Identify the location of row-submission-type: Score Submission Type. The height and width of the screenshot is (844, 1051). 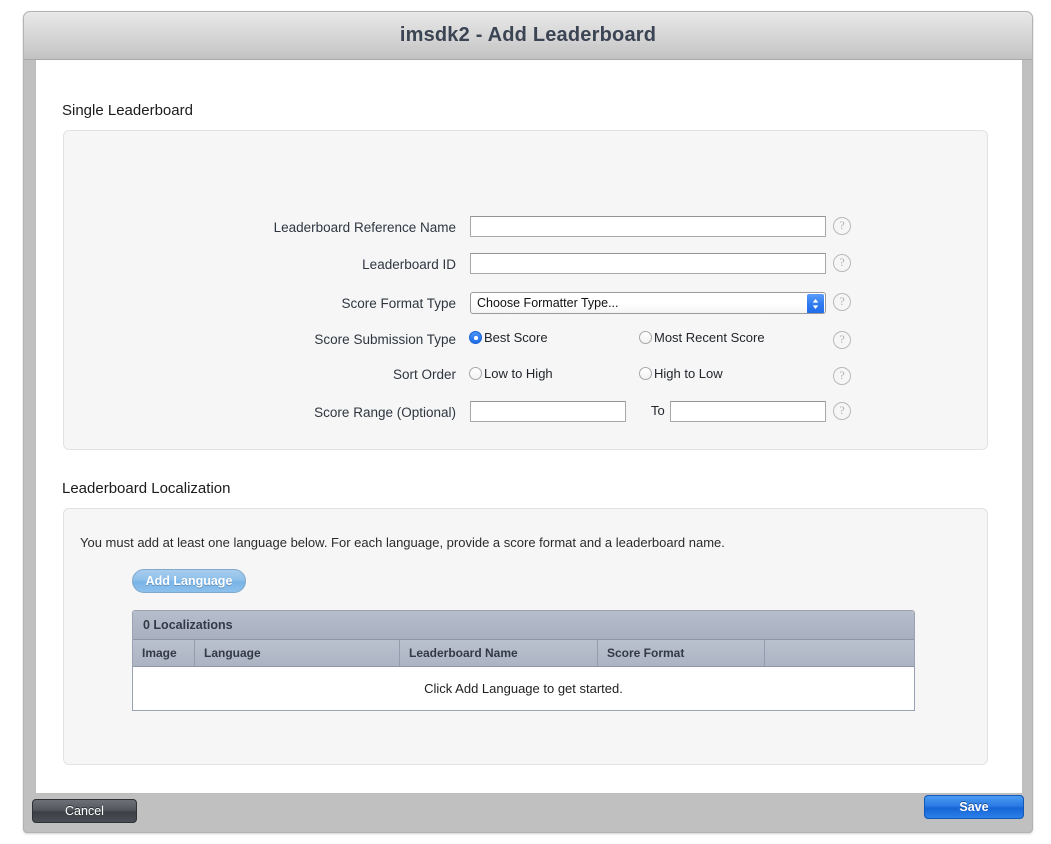
(336, 340).